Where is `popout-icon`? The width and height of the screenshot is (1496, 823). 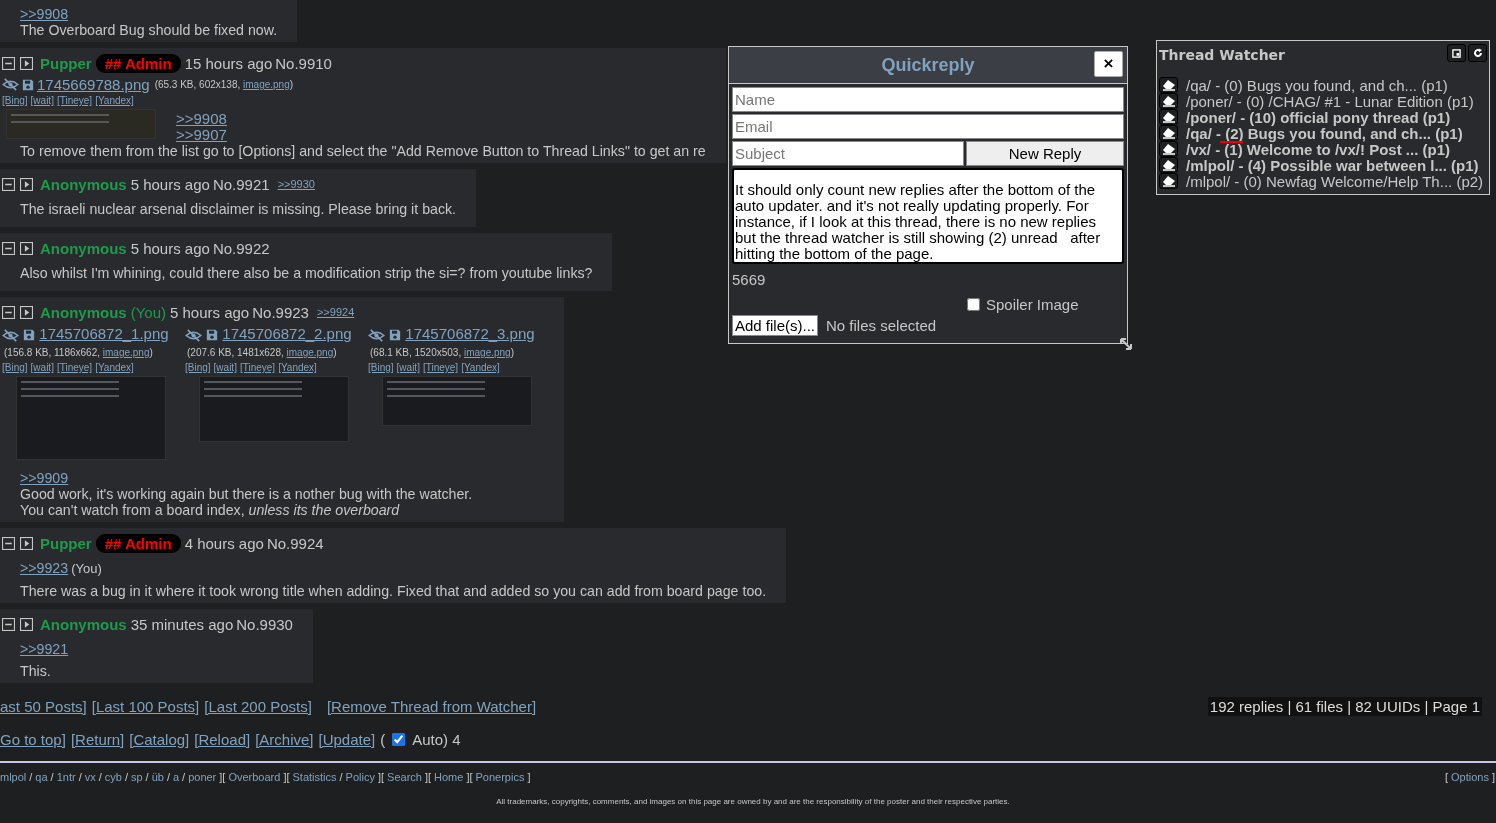
popout-icon is located at coordinates (1456, 53).